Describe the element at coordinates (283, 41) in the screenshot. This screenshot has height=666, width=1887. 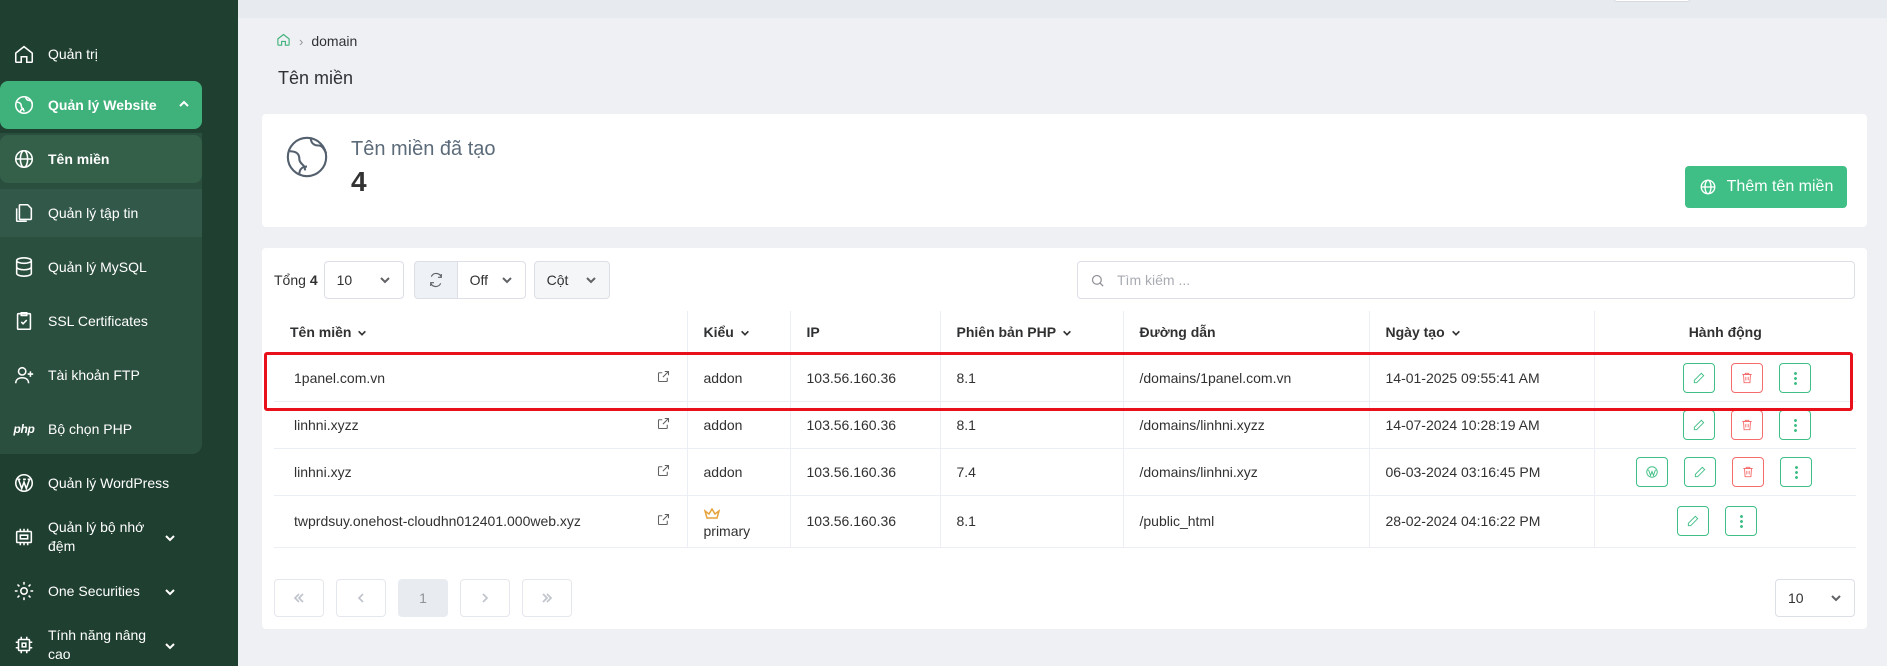
I see `home-icon` at that location.